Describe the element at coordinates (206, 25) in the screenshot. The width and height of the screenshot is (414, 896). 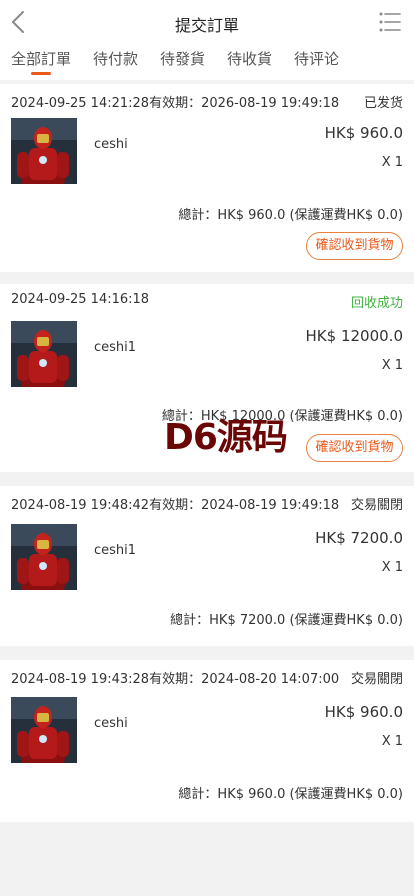
I see `page-title: 提交訂單` at that location.